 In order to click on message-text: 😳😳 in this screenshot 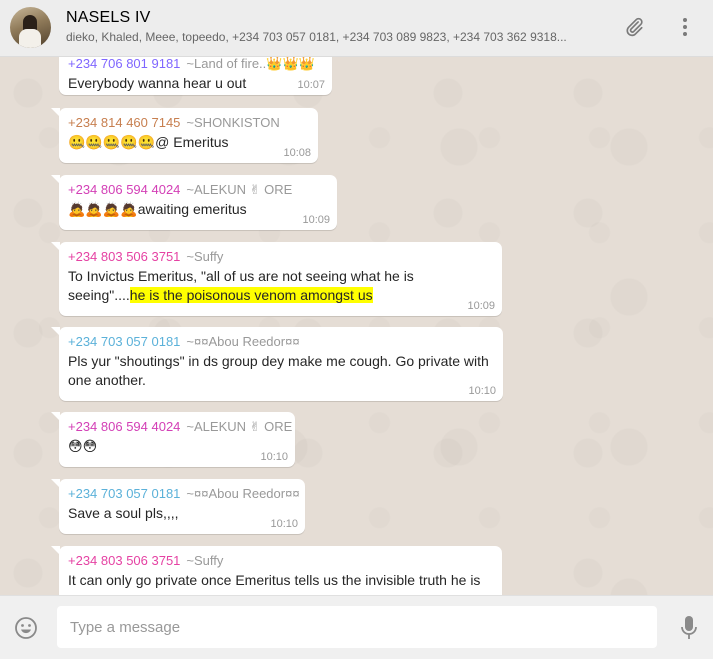, I will do `click(83, 446)`.